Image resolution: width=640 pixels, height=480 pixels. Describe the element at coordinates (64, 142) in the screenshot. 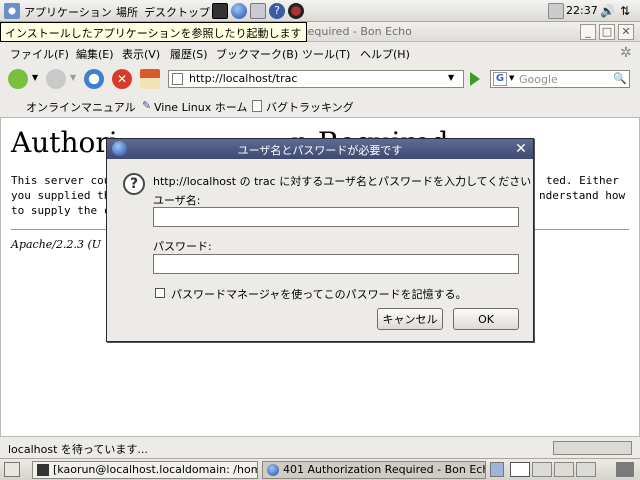

I see `page-heading: Authori` at that location.